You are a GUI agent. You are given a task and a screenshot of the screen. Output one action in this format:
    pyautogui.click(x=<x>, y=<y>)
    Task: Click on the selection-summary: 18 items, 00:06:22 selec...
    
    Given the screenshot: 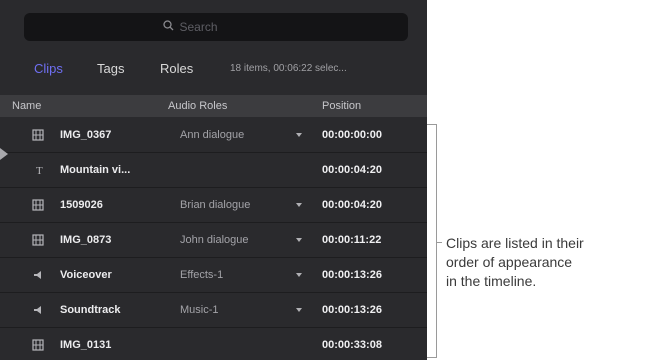 What is the action you would take?
    pyautogui.click(x=288, y=68)
    